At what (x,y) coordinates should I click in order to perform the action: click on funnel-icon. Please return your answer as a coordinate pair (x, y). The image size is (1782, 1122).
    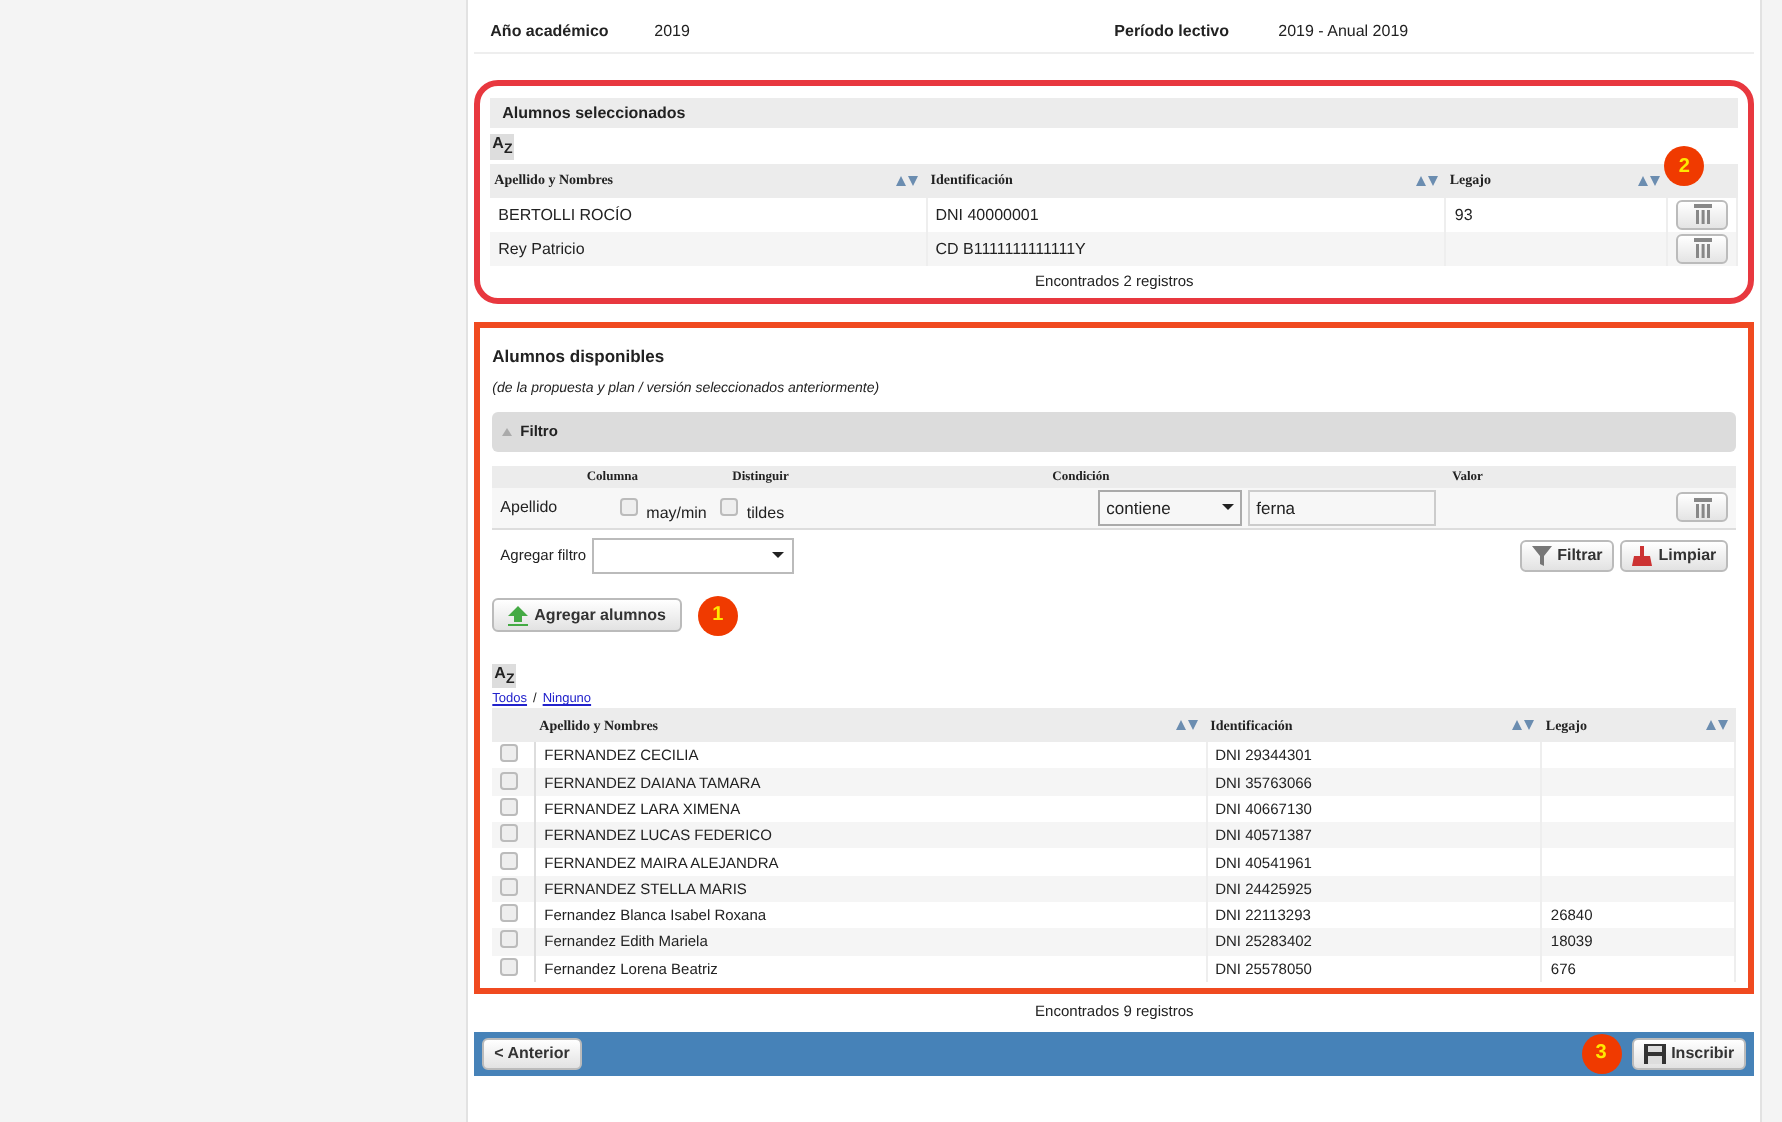
    Looking at the image, I should click on (1541, 555).